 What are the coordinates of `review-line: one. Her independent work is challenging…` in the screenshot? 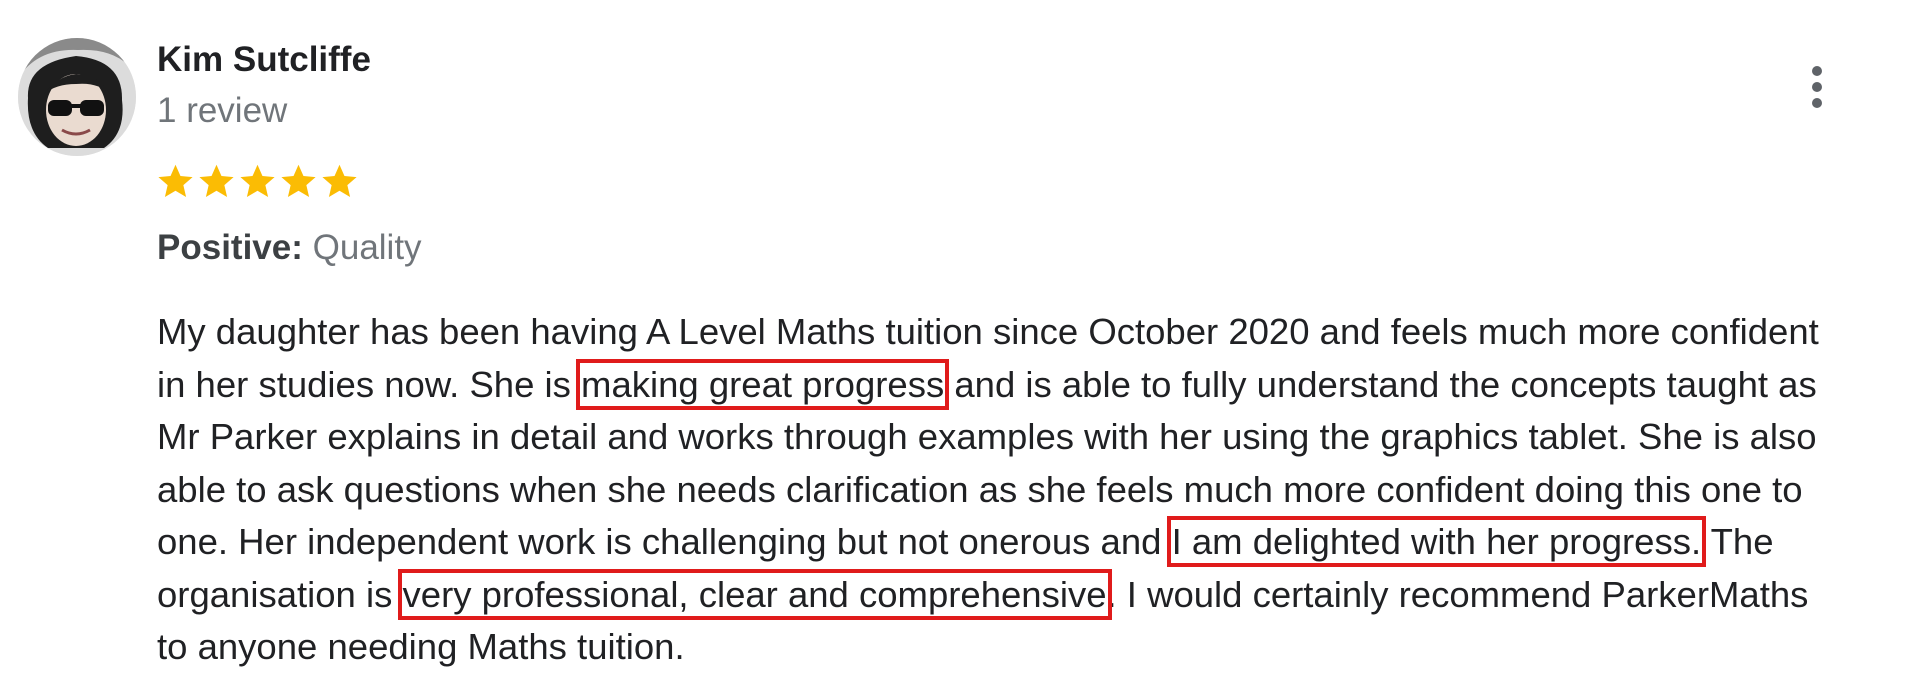 It's located at (1027, 542).